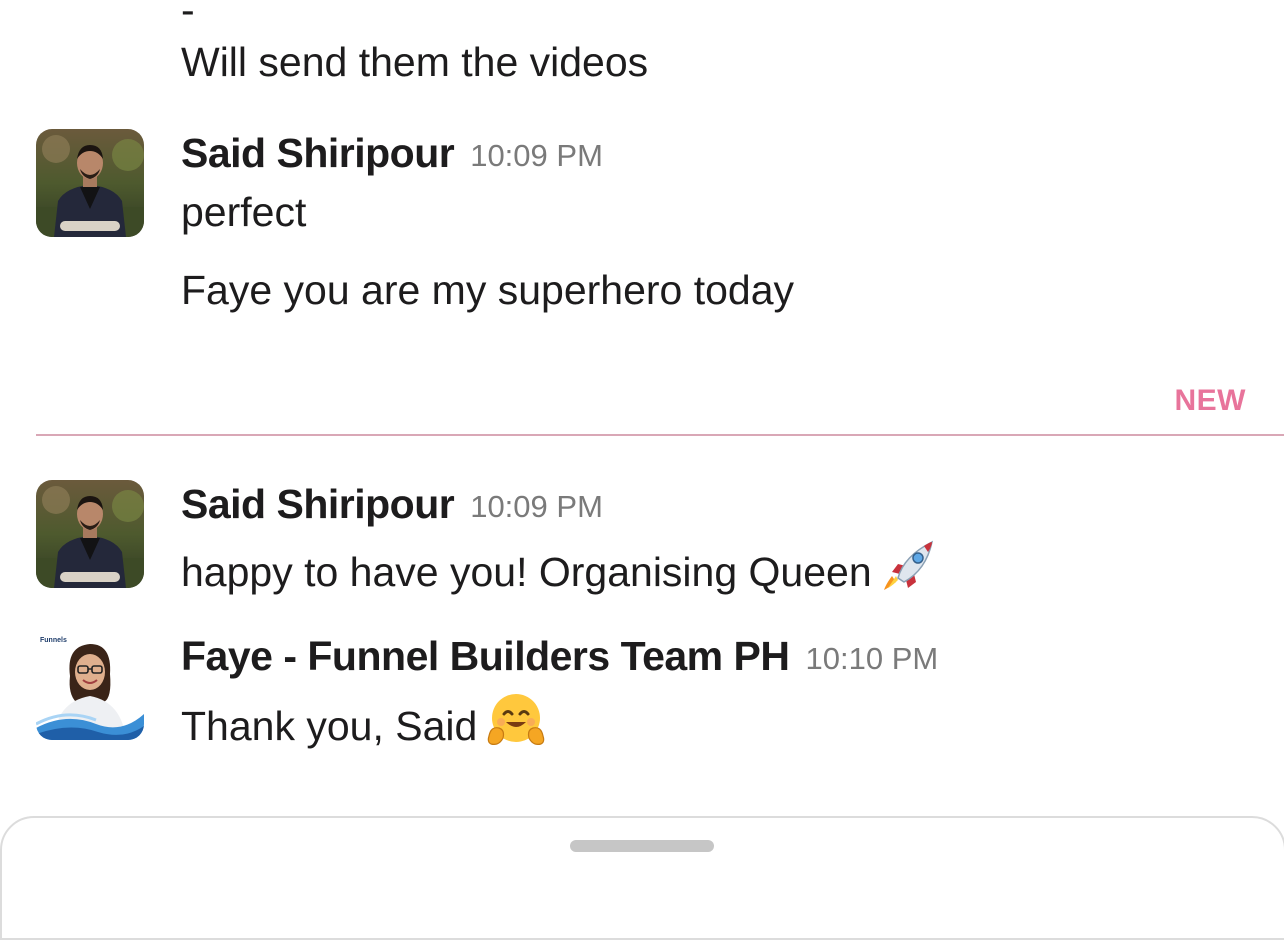 The height and width of the screenshot is (940, 1284). I want to click on message-text: perfect, so click(244, 212).